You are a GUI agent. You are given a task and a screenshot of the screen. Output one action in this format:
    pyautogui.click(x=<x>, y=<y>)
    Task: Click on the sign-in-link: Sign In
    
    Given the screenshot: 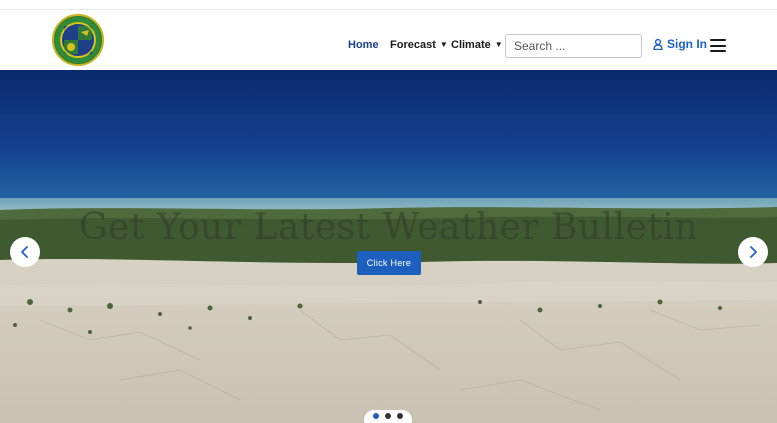 What is the action you would take?
    pyautogui.click(x=680, y=44)
    